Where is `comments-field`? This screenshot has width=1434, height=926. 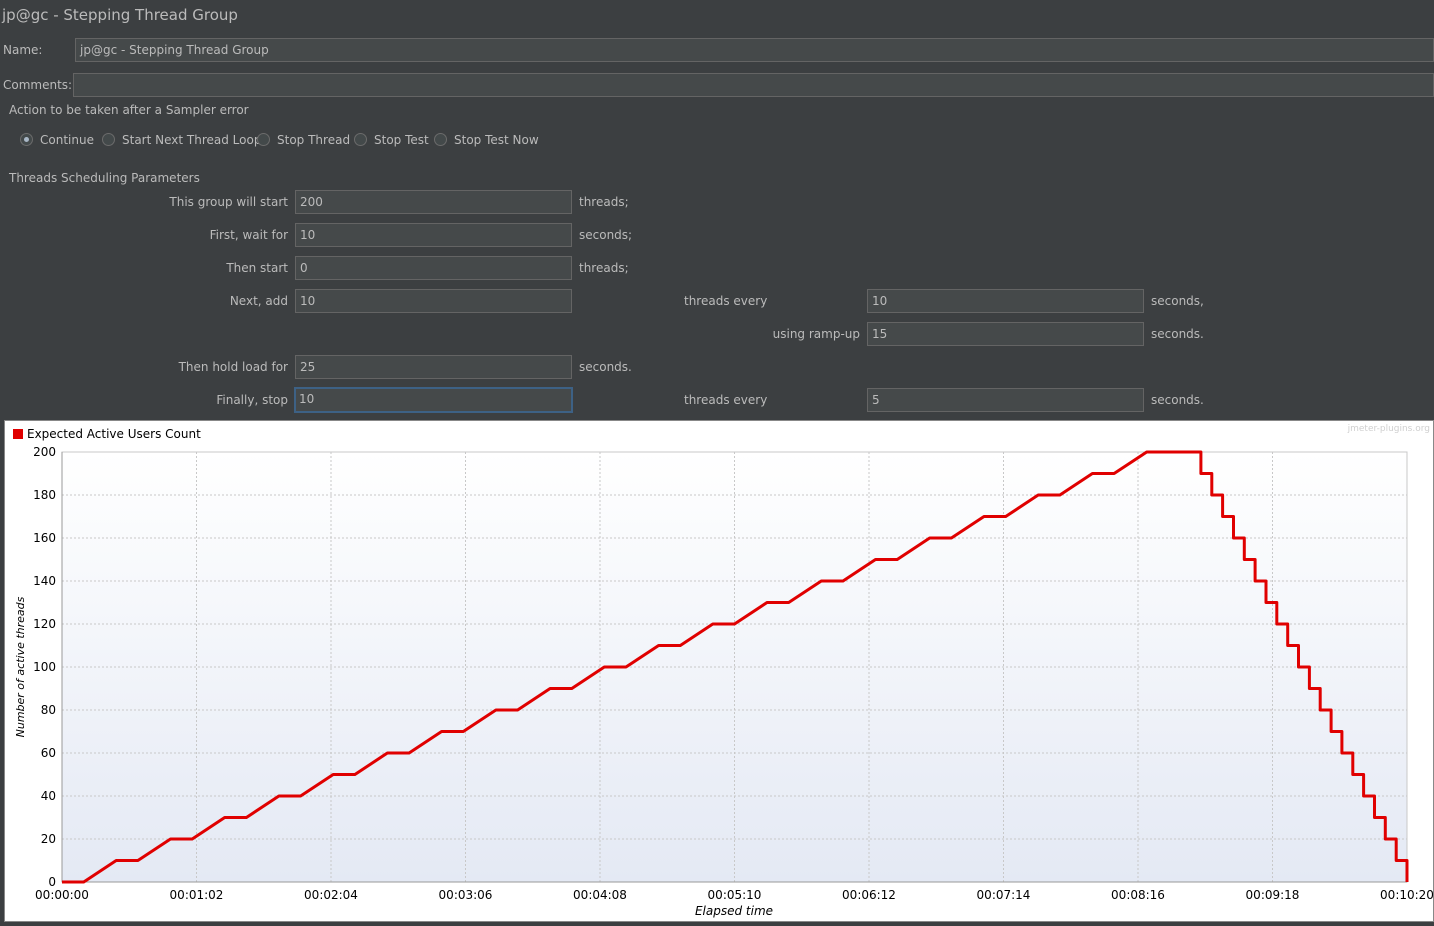
comments-field is located at coordinates (753, 85).